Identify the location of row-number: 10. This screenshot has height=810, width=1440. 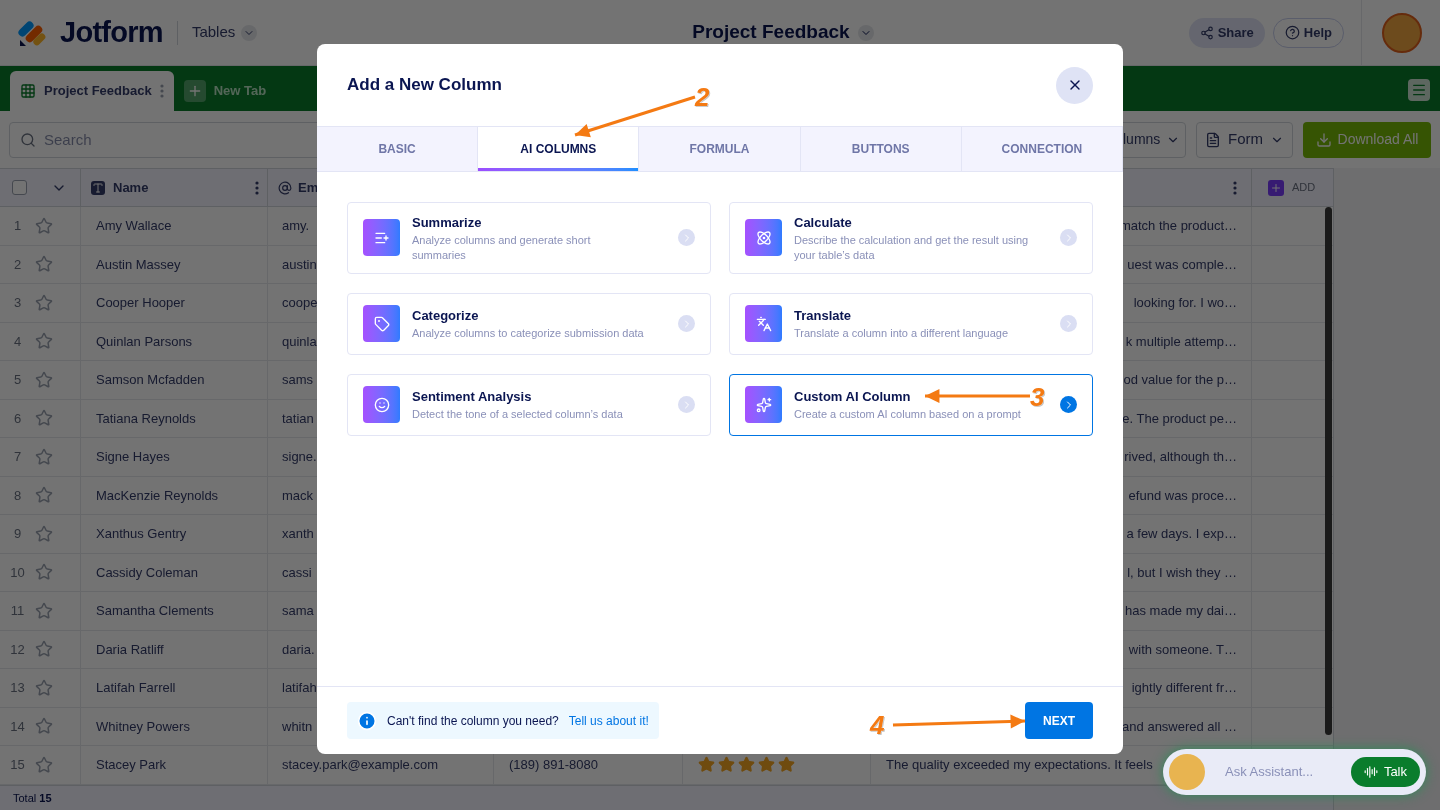
(17, 572).